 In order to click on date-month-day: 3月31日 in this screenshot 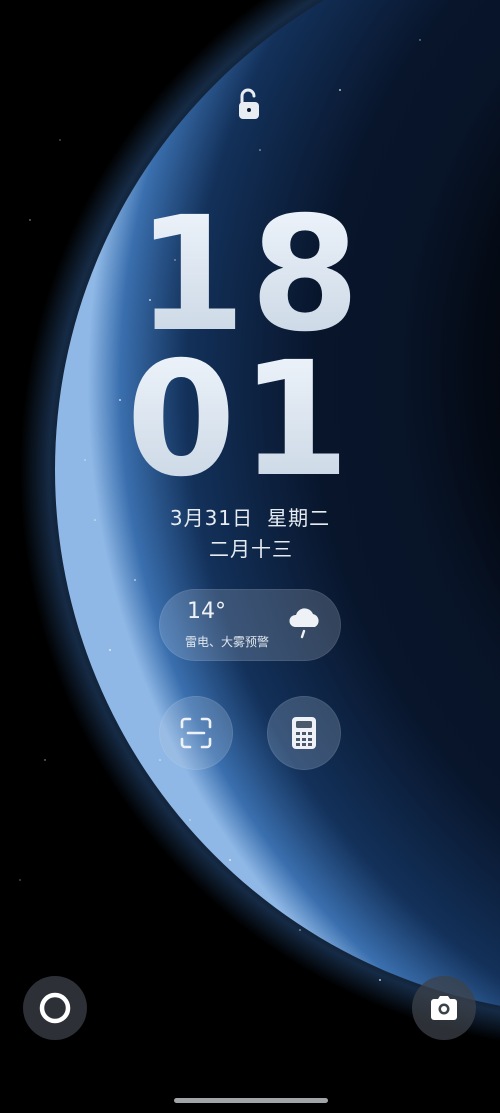, I will do `click(211, 518)`.